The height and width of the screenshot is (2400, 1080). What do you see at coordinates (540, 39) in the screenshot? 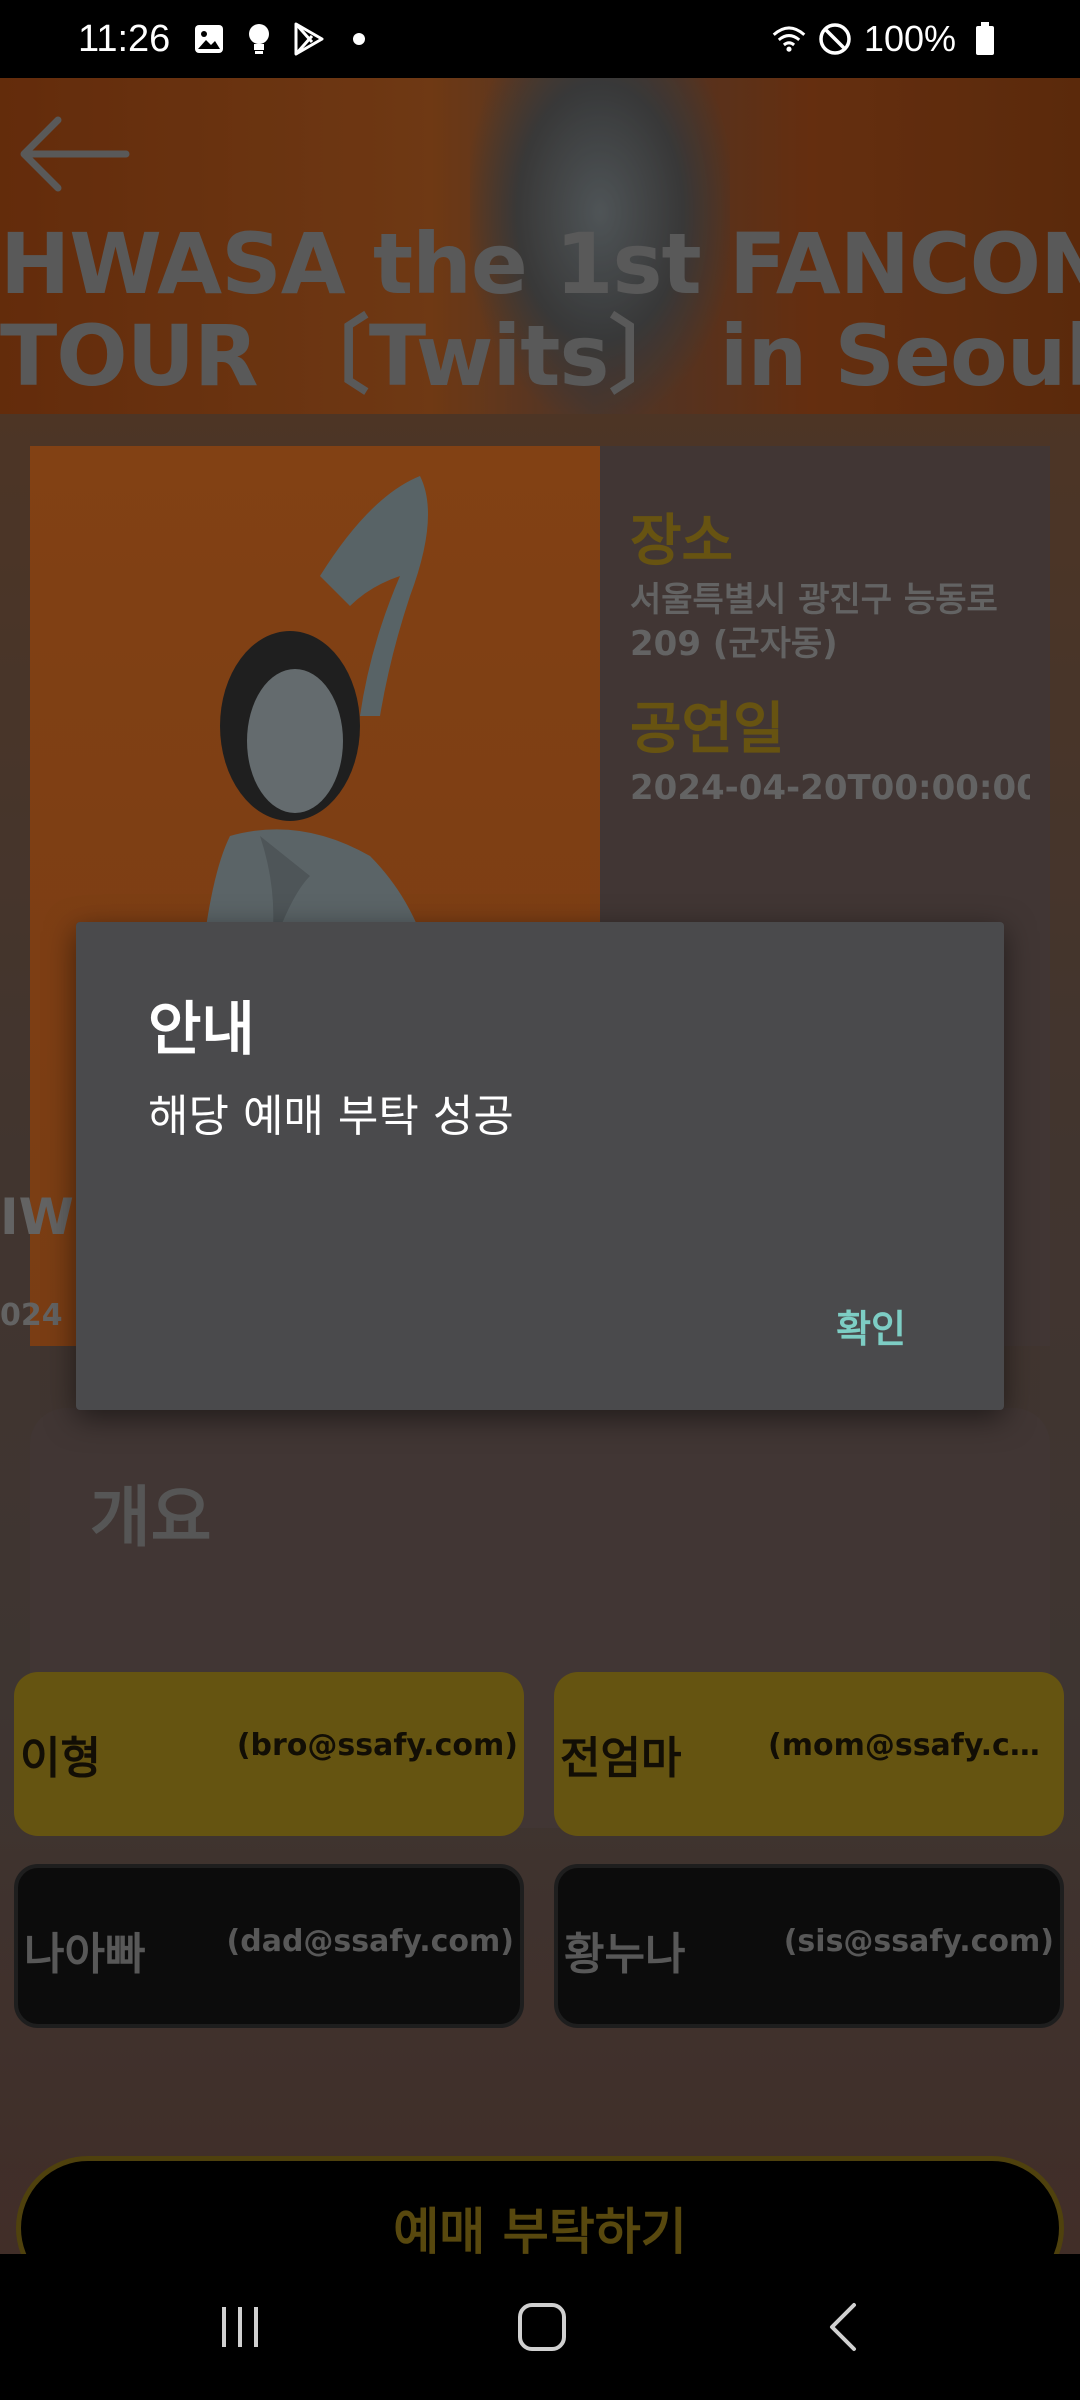
I see `status-bar: 11:26 100%` at bounding box center [540, 39].